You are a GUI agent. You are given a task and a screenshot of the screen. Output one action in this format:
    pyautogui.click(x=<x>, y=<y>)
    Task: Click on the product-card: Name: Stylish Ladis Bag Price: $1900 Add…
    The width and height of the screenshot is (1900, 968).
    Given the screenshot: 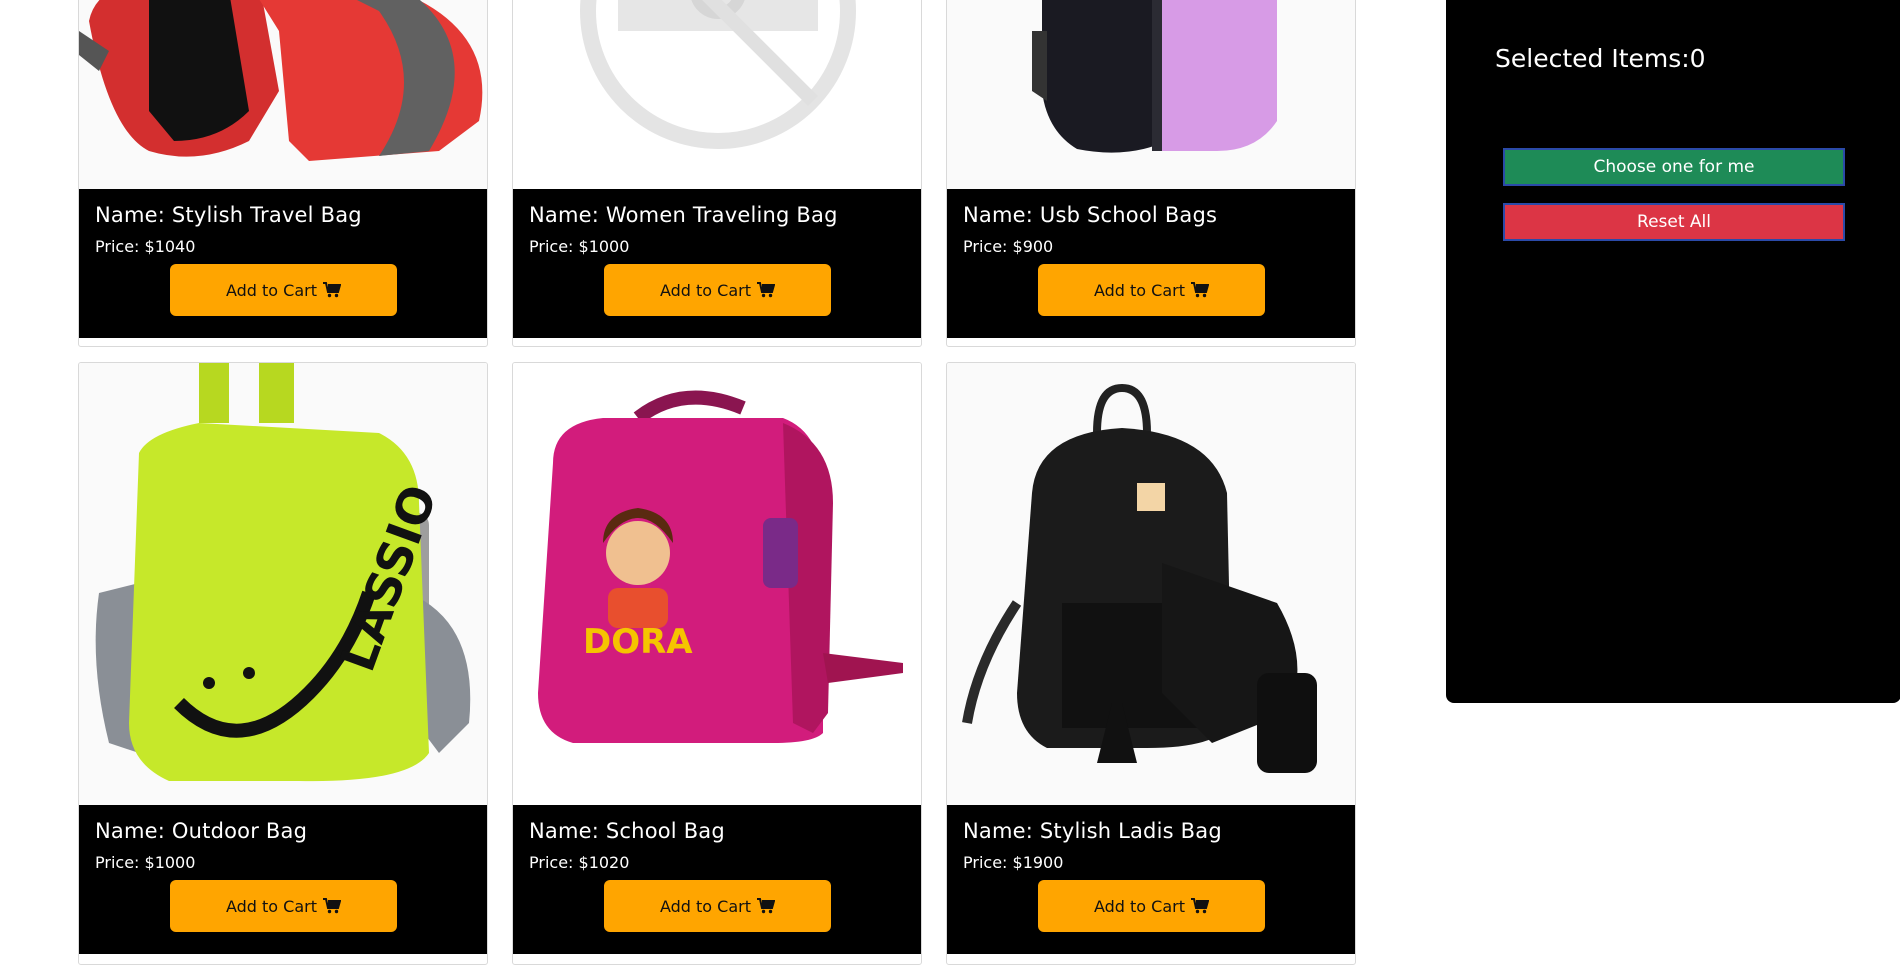 What is the action you would take?
    pyautogui.click(x=1151, y=663)
    